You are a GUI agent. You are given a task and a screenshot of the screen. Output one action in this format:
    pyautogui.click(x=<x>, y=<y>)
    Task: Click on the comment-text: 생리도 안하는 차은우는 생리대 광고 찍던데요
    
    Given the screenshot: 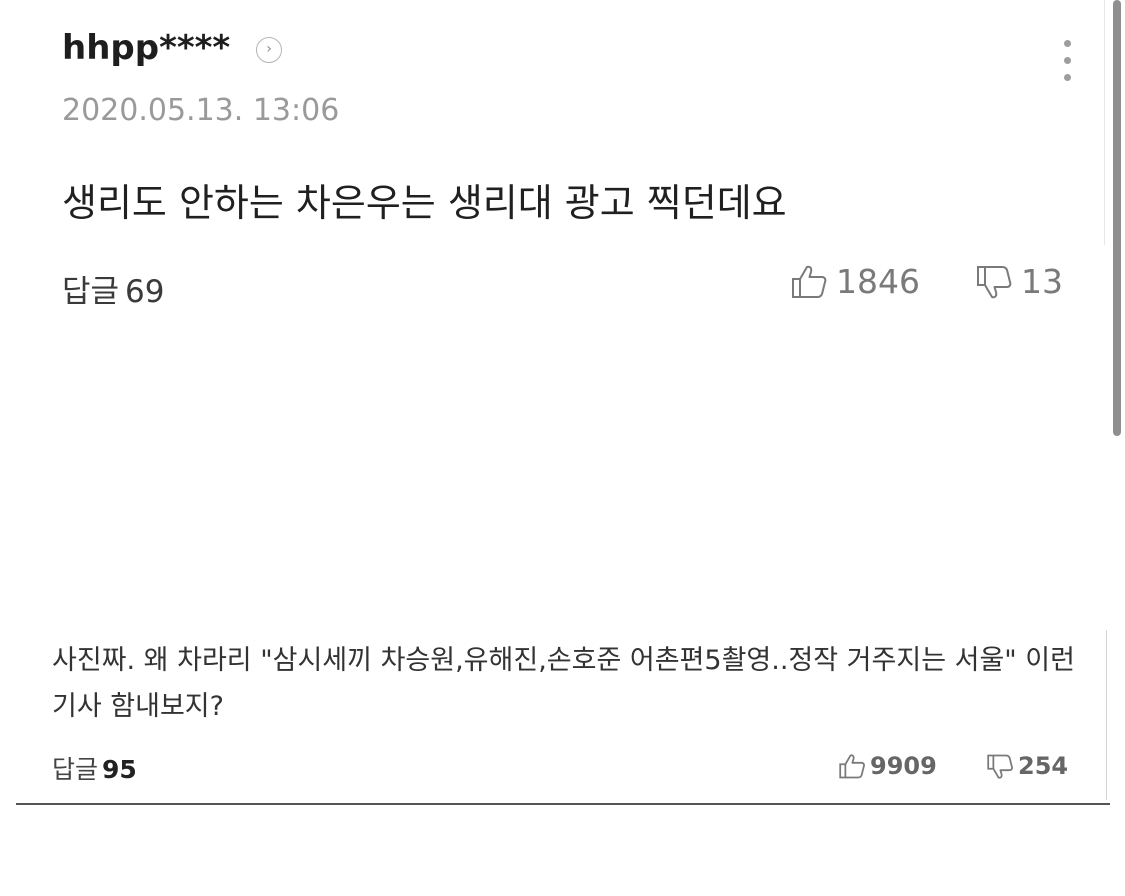 What is the action you would take?
    pyautogui.click(x=424, y=203)
    